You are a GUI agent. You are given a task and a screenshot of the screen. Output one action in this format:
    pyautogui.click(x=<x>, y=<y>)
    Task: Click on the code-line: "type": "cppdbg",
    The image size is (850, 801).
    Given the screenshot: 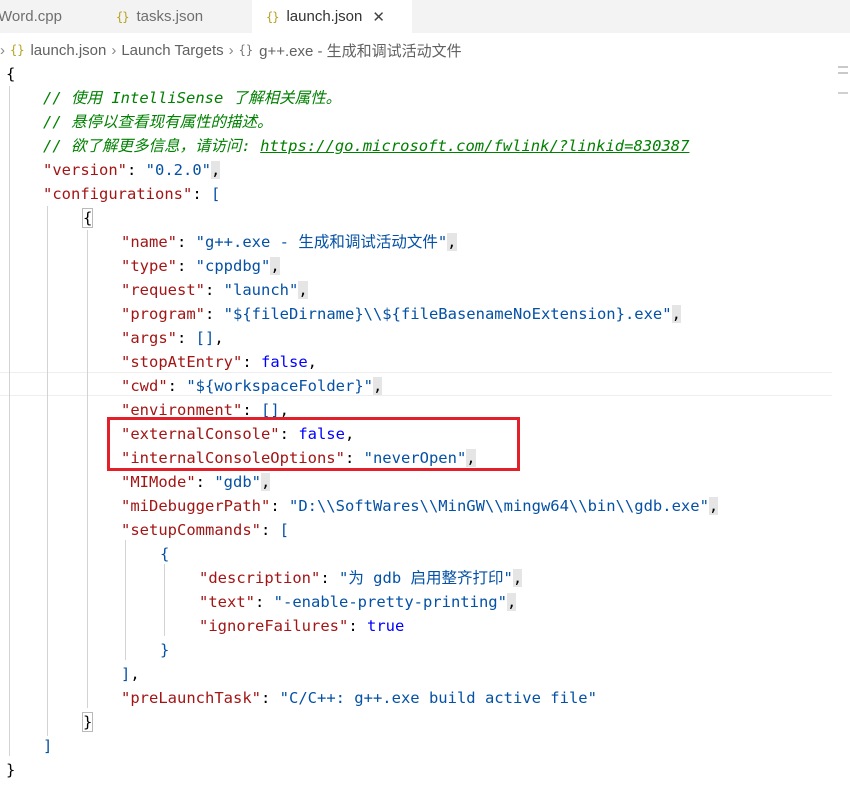 What is the action you would take?
    pyautogui.click(x=200, y=266)
    